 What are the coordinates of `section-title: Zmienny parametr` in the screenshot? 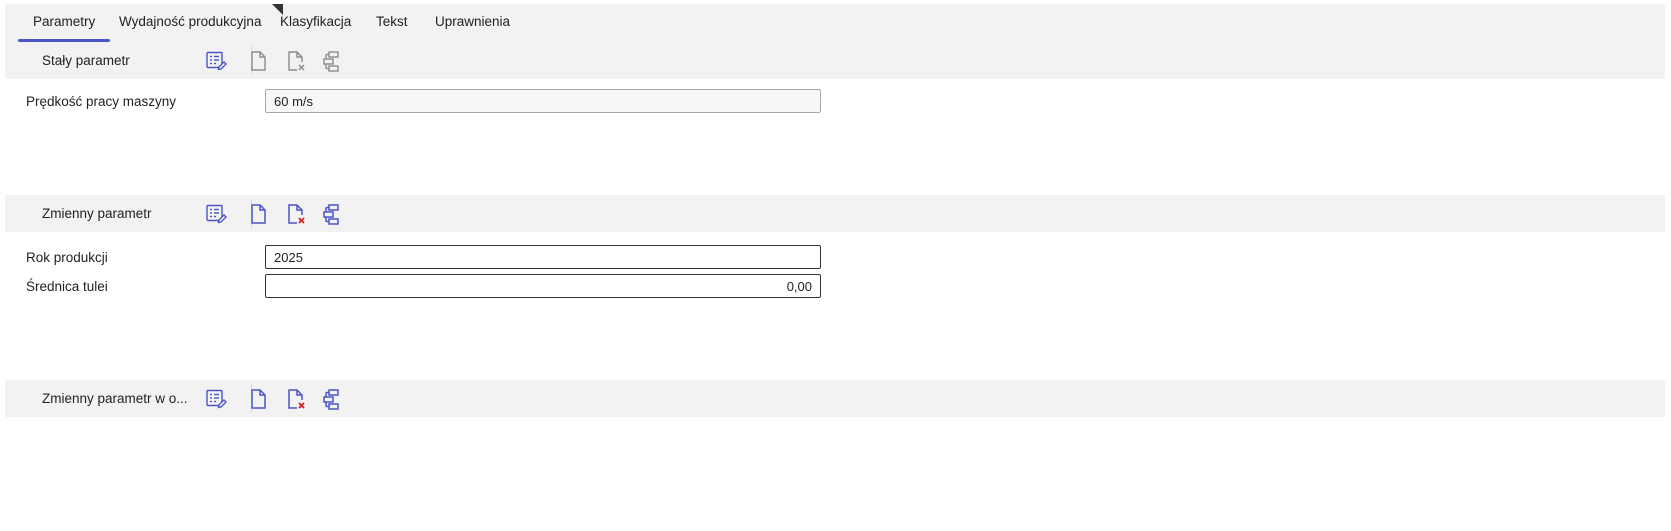 It's located at (97, 213).